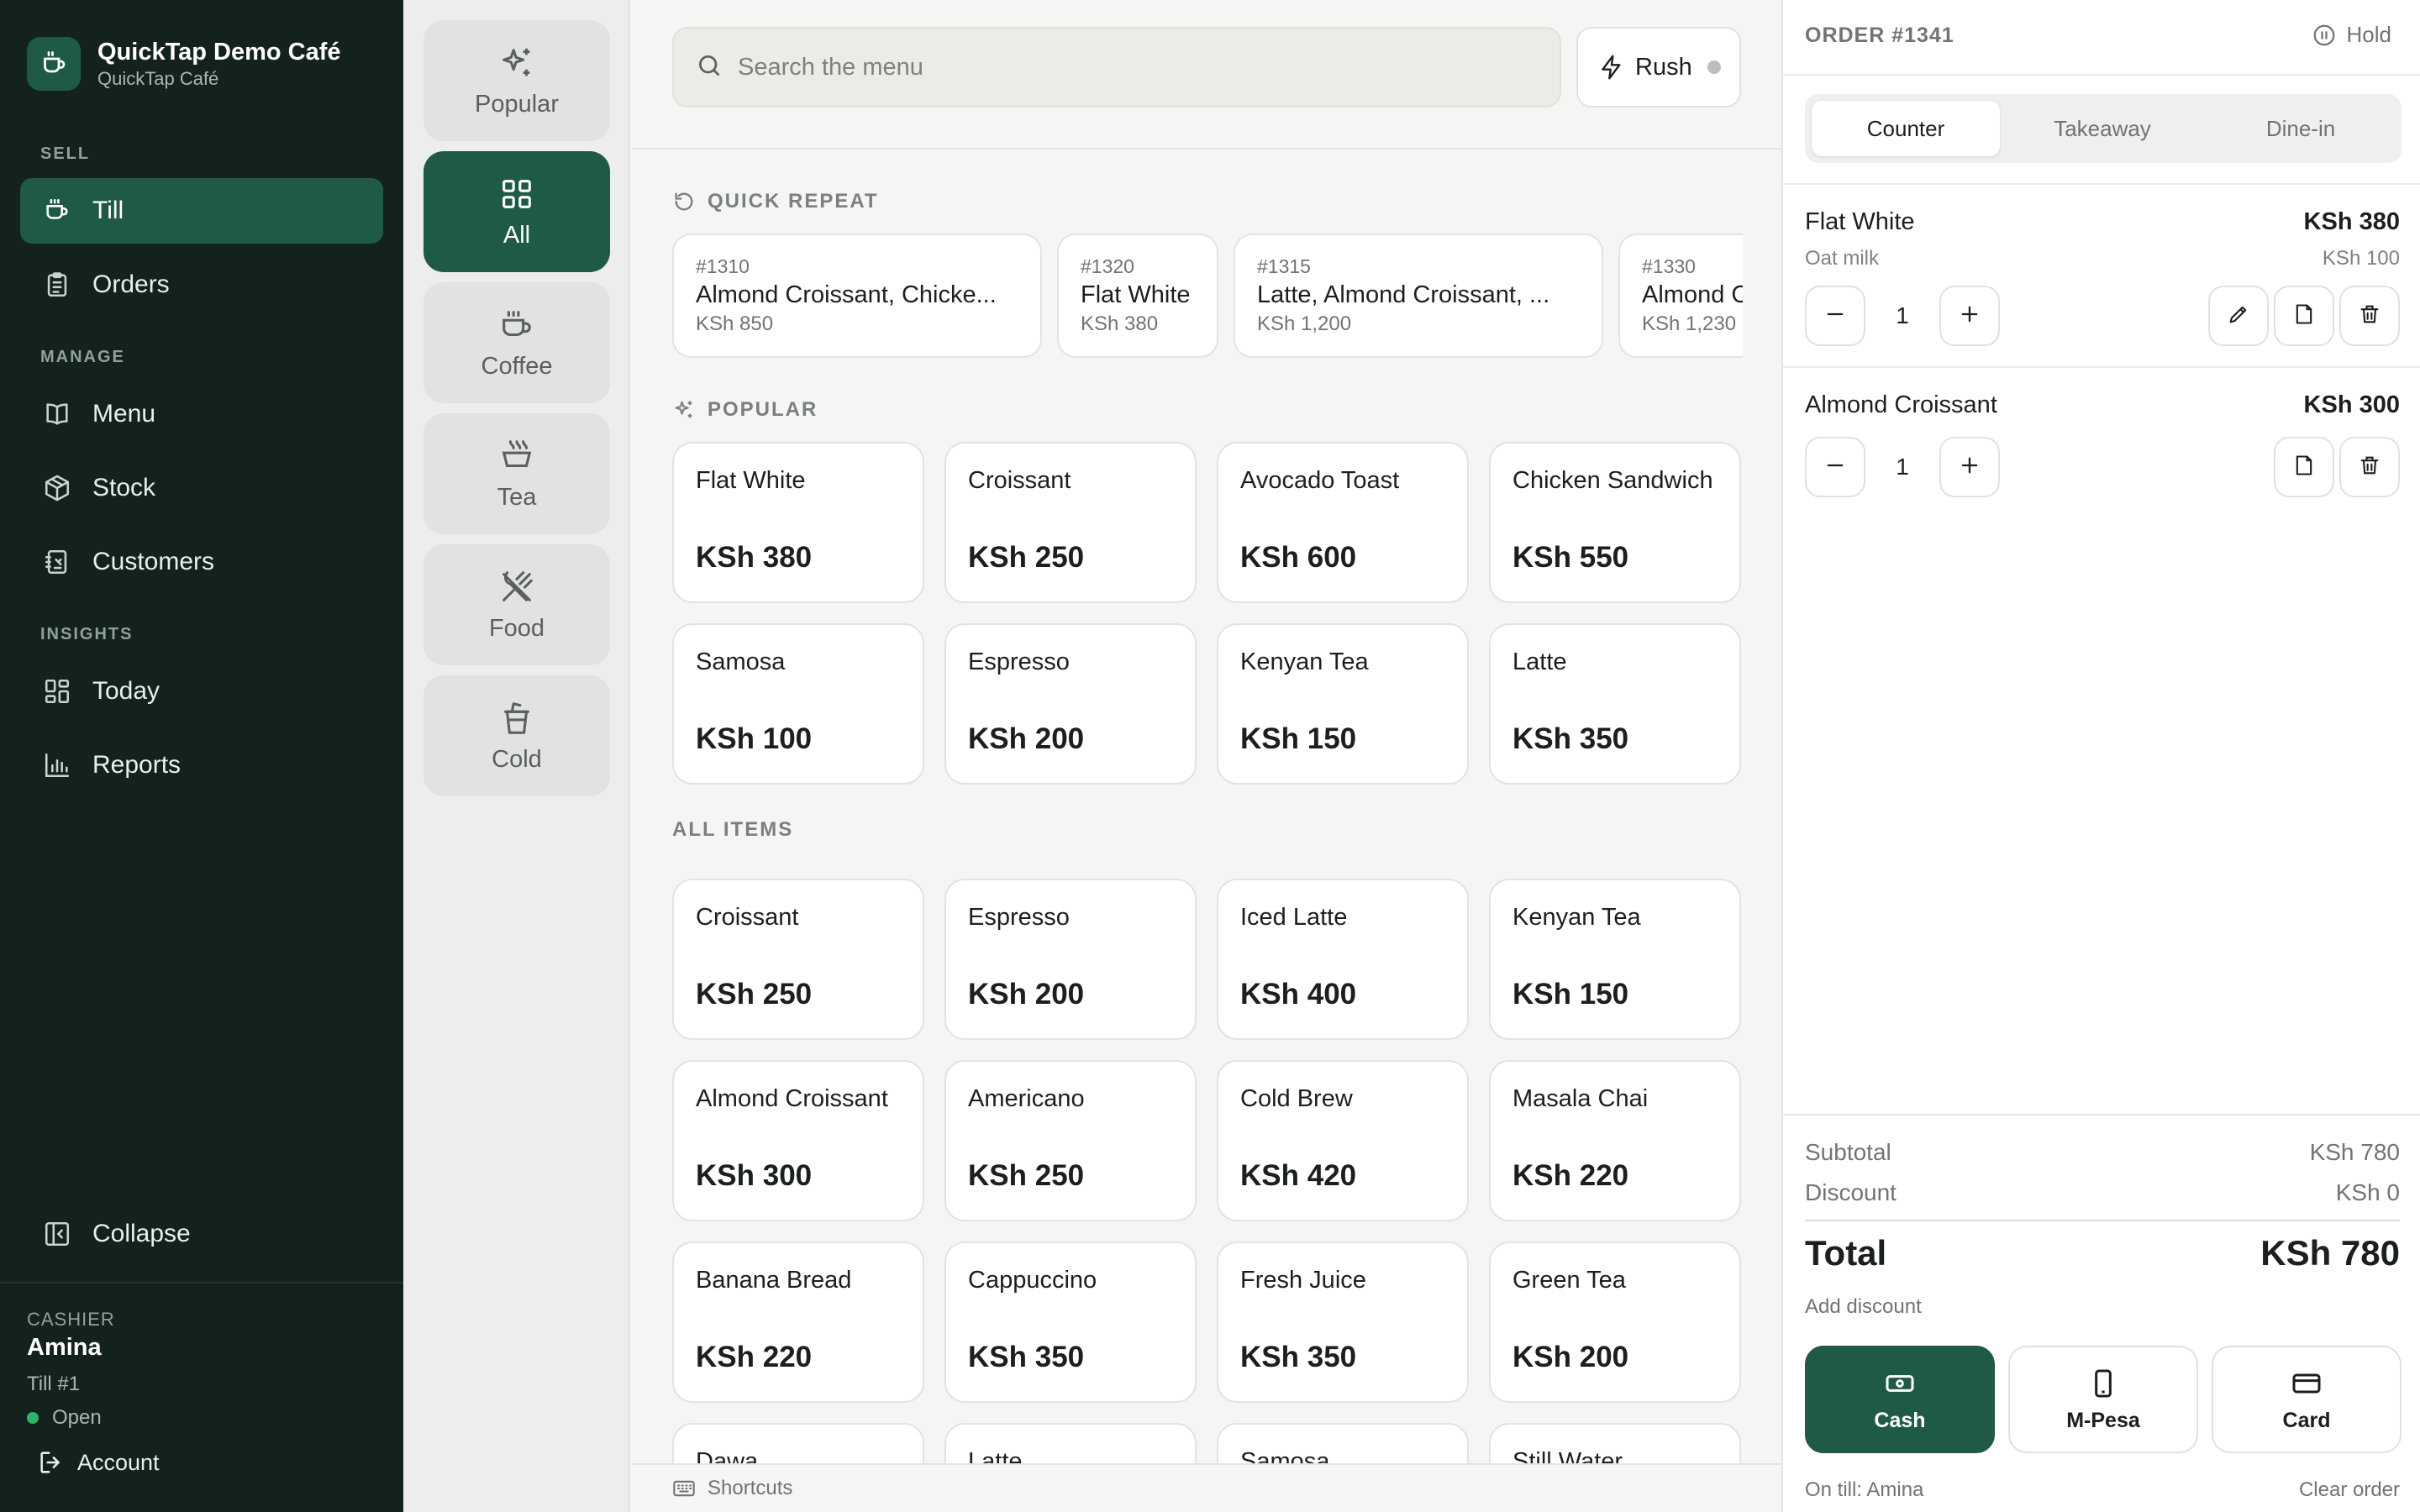  What do you see at coordinates (2306, 1383) in the screenshot?
I see `credit-card-icon` at bounding box center [2306, 1383].